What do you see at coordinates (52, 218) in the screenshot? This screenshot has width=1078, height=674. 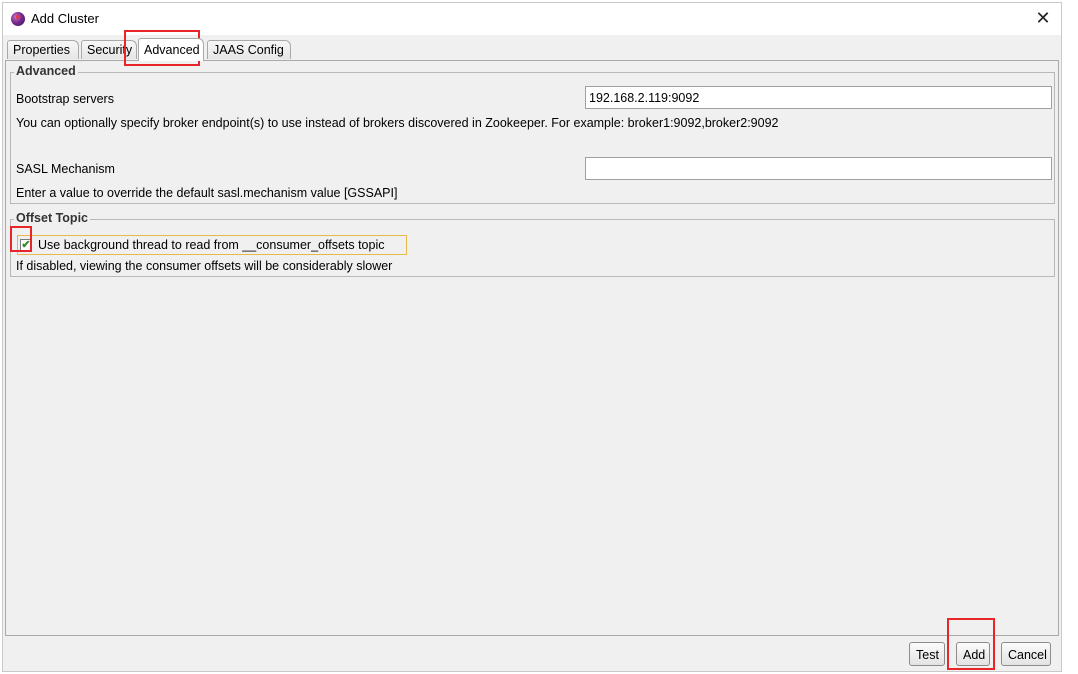 I see `offset-topic-legend: Offset Topic` at bounding box center [52, 218].